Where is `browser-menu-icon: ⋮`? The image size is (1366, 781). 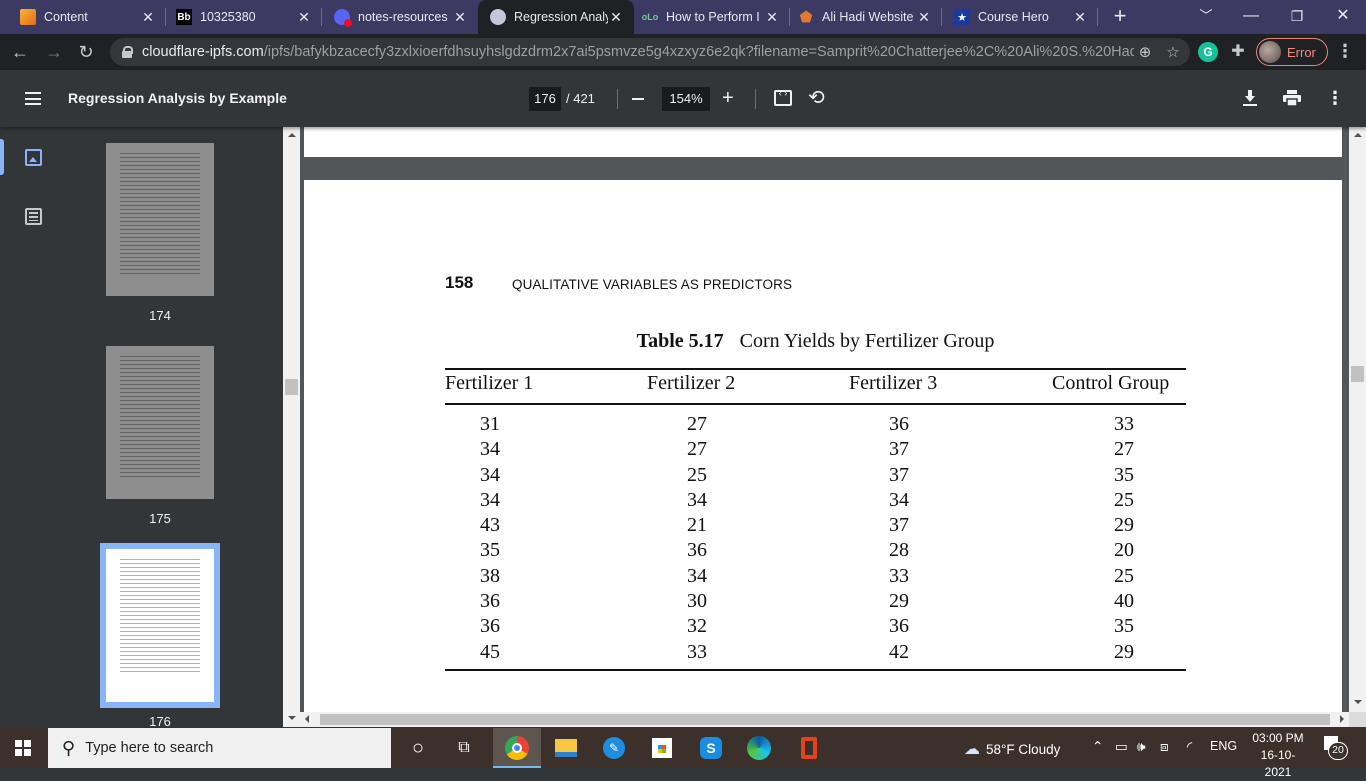 browser-menu-icon: ⋮ is located at coordinates (1345, 51).